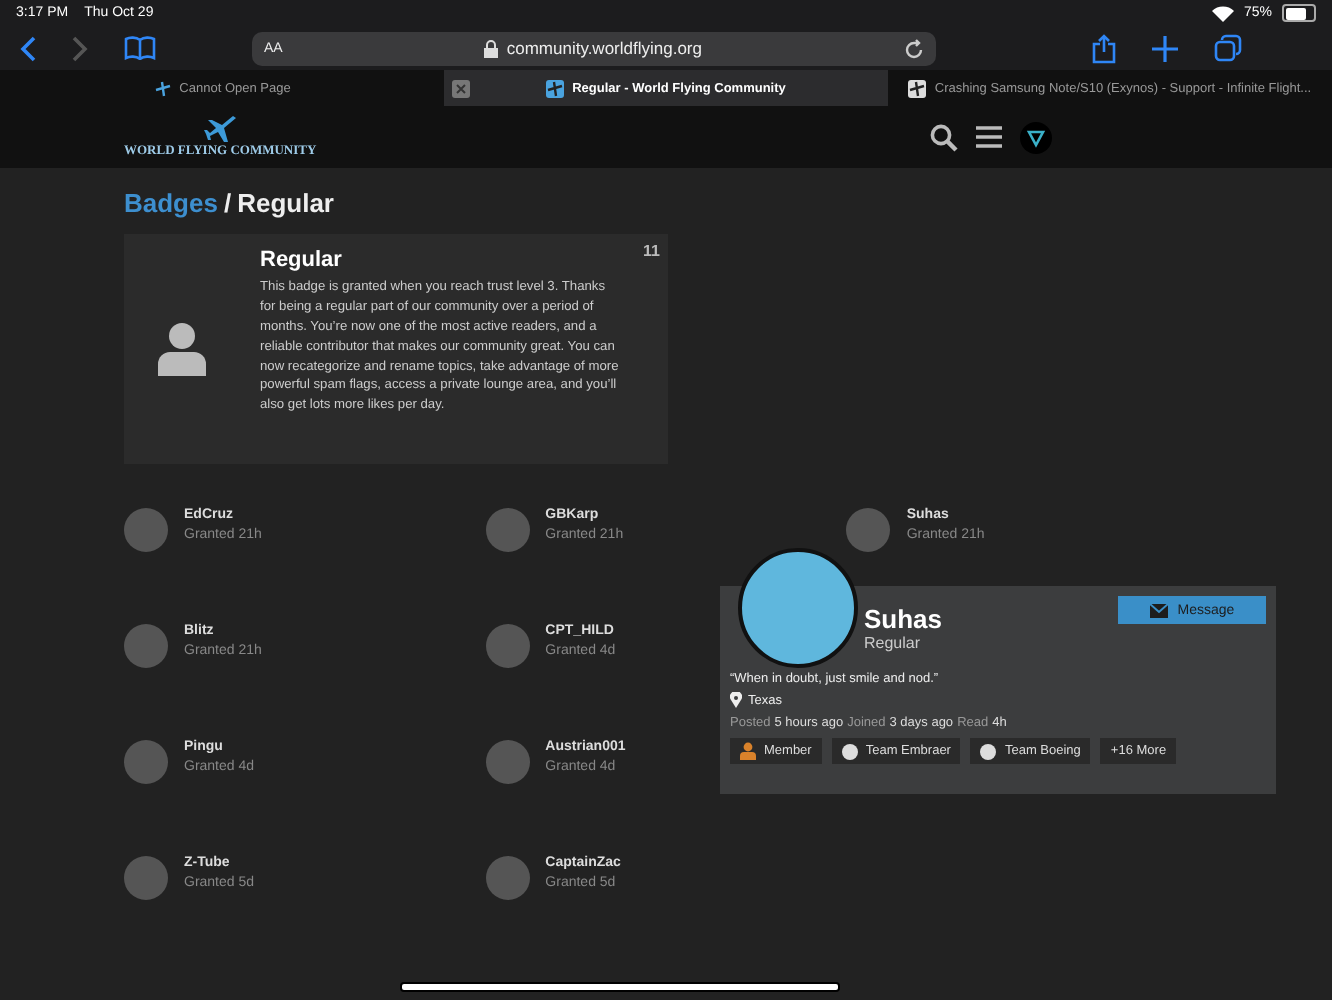 The height and width of the screenshot is (1000, 1332). Describe the element at coordinates (140, 48) in the screenshot. I see `book-icon` at that location.